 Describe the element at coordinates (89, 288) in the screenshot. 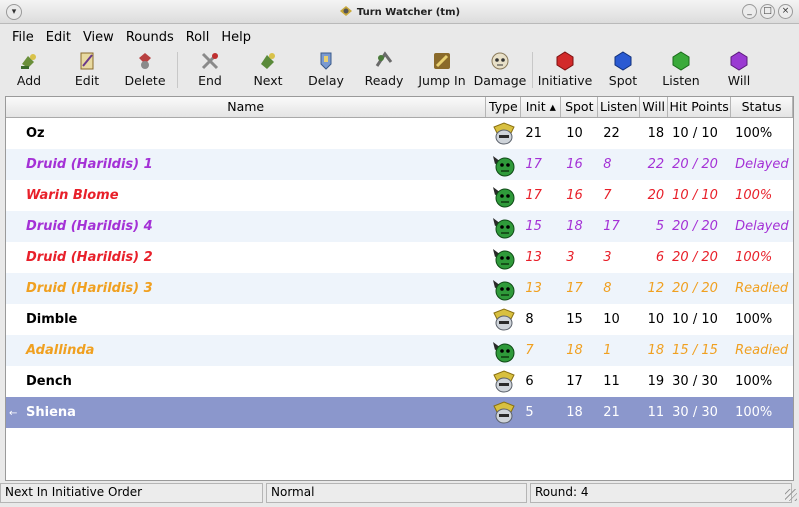

I see `row-name: Druid (Harildis) 3` at that location.